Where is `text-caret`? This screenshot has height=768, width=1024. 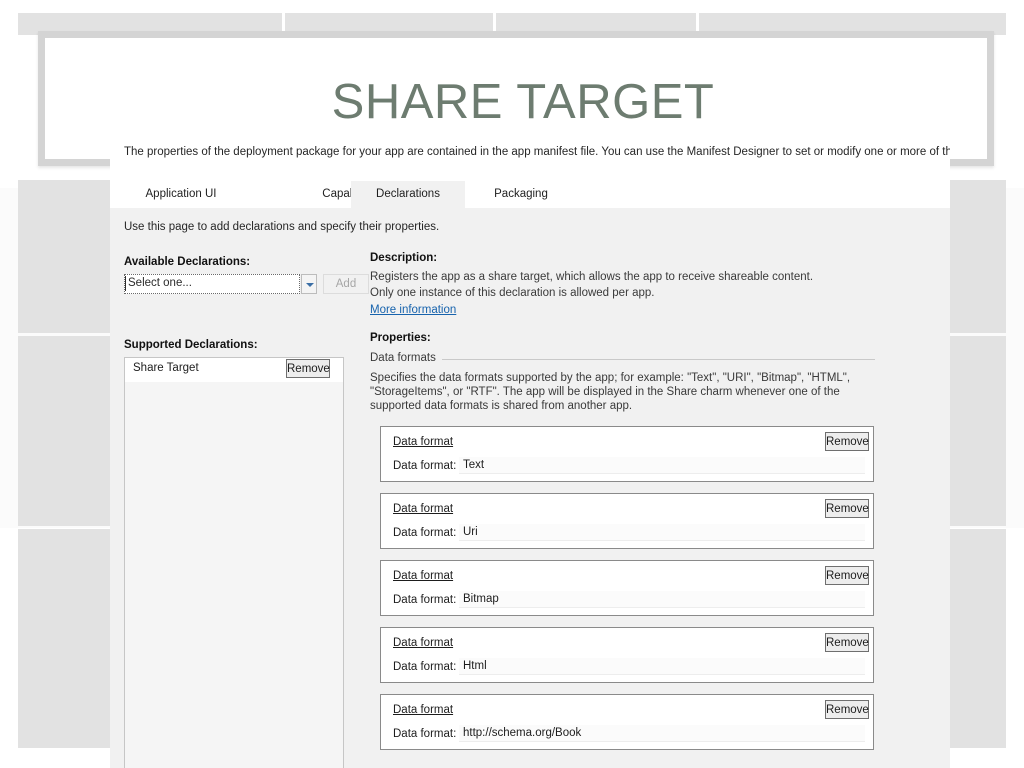 text-caret is located at coordinates (125, 283).